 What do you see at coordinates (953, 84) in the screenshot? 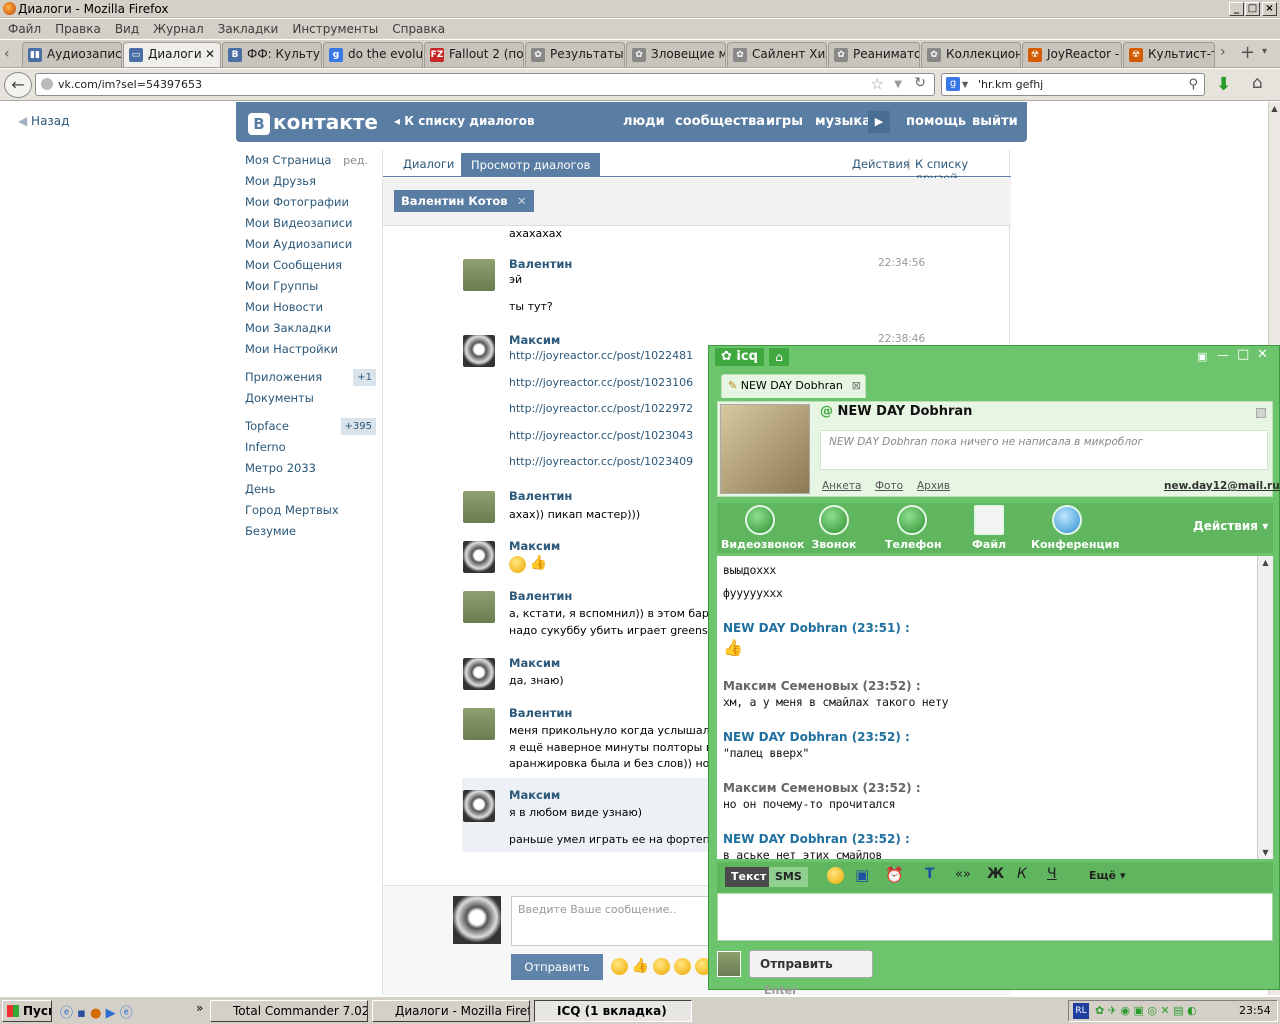
I see `google-icon: g` at bounding box center [953, 84].